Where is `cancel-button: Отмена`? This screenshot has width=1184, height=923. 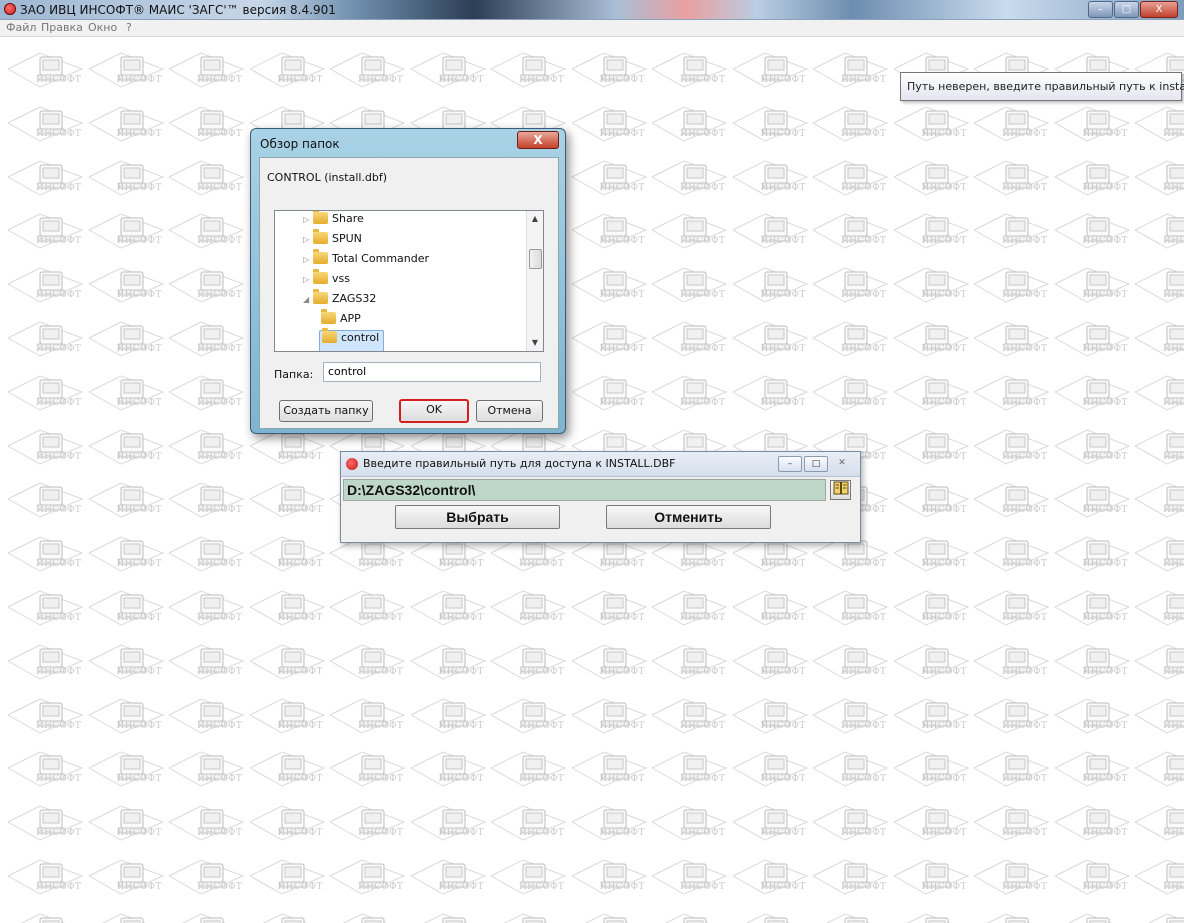
cancel-button: Отмена is located at coordinates (509, 411).